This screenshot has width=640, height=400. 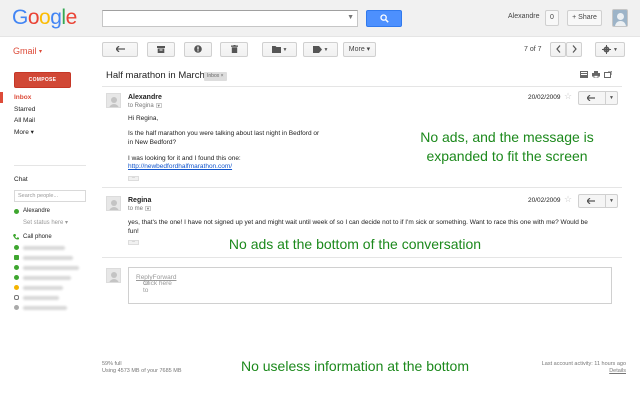 I want to click on sidebar-item-starred: Starred, so click(x=24, y=109).